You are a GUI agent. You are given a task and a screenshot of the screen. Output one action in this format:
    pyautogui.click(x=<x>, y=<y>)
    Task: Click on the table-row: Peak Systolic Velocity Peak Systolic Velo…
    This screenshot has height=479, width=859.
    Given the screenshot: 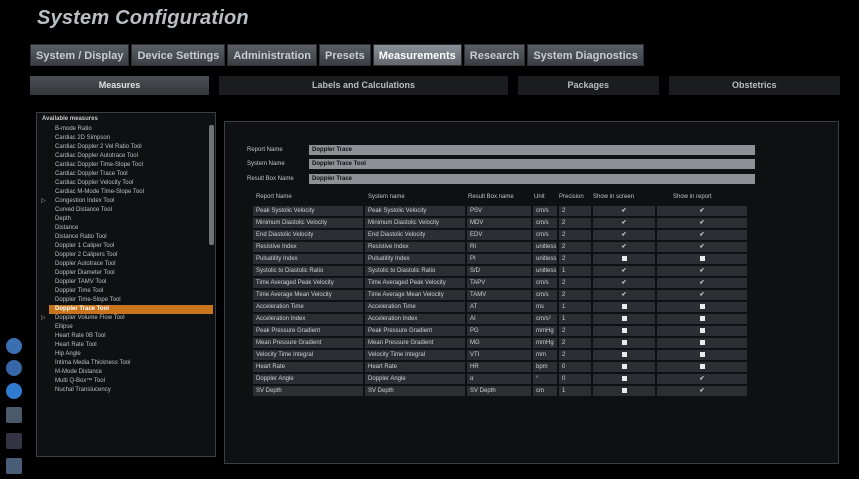 What is the action you would take?
    pyautogui.click(x=501, y=211)
    